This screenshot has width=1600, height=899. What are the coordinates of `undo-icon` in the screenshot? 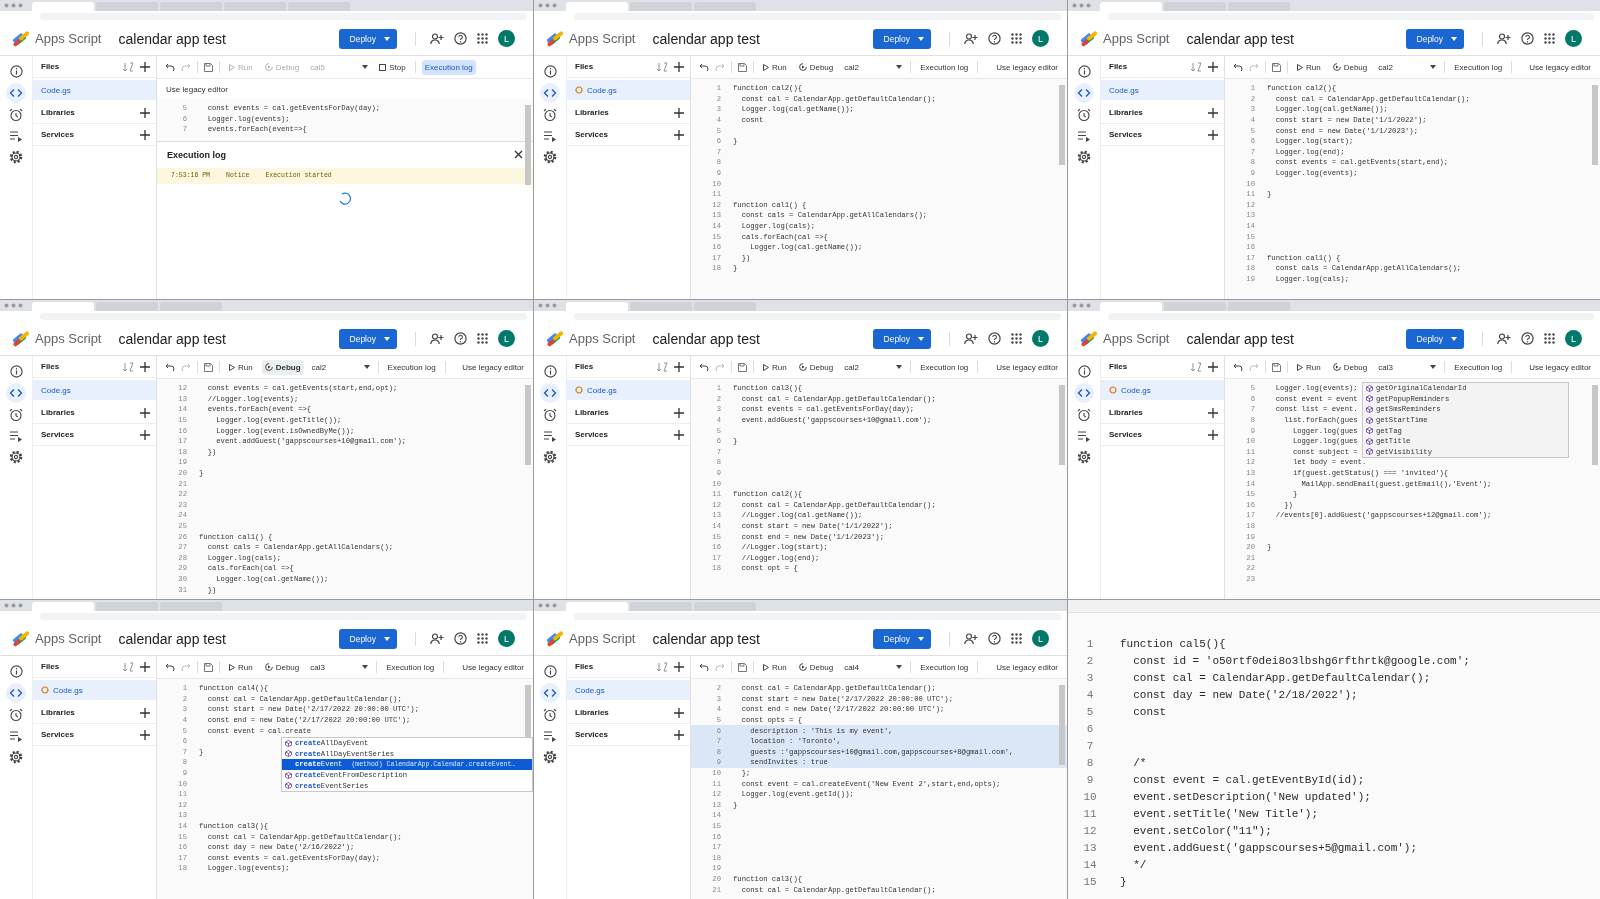 It's located at (1238, 67).